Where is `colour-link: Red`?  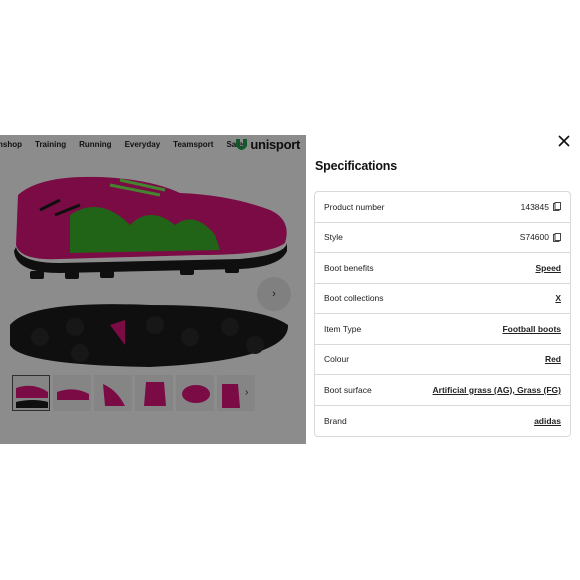 colour-link: Red is located at coordinates (553, 359).